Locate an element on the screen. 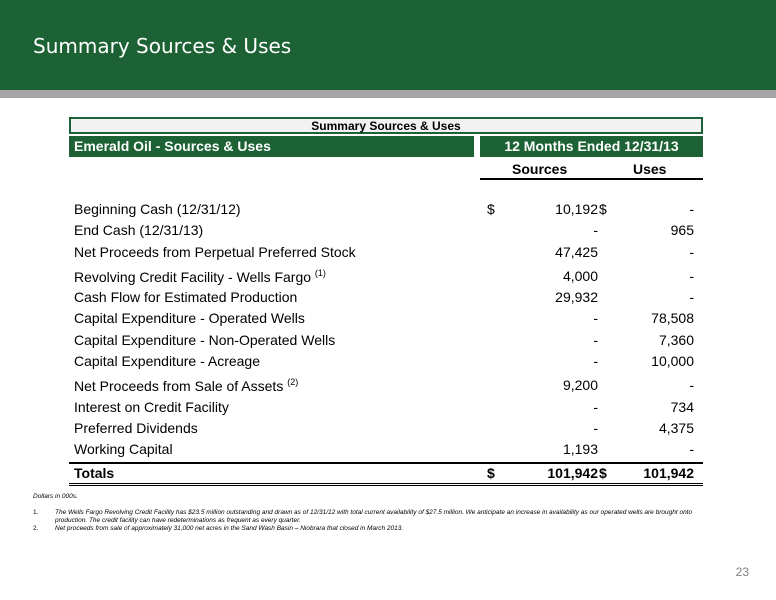 This screenshot has width=776, height=600. column-header-rule is located at coordinates (591, 179).